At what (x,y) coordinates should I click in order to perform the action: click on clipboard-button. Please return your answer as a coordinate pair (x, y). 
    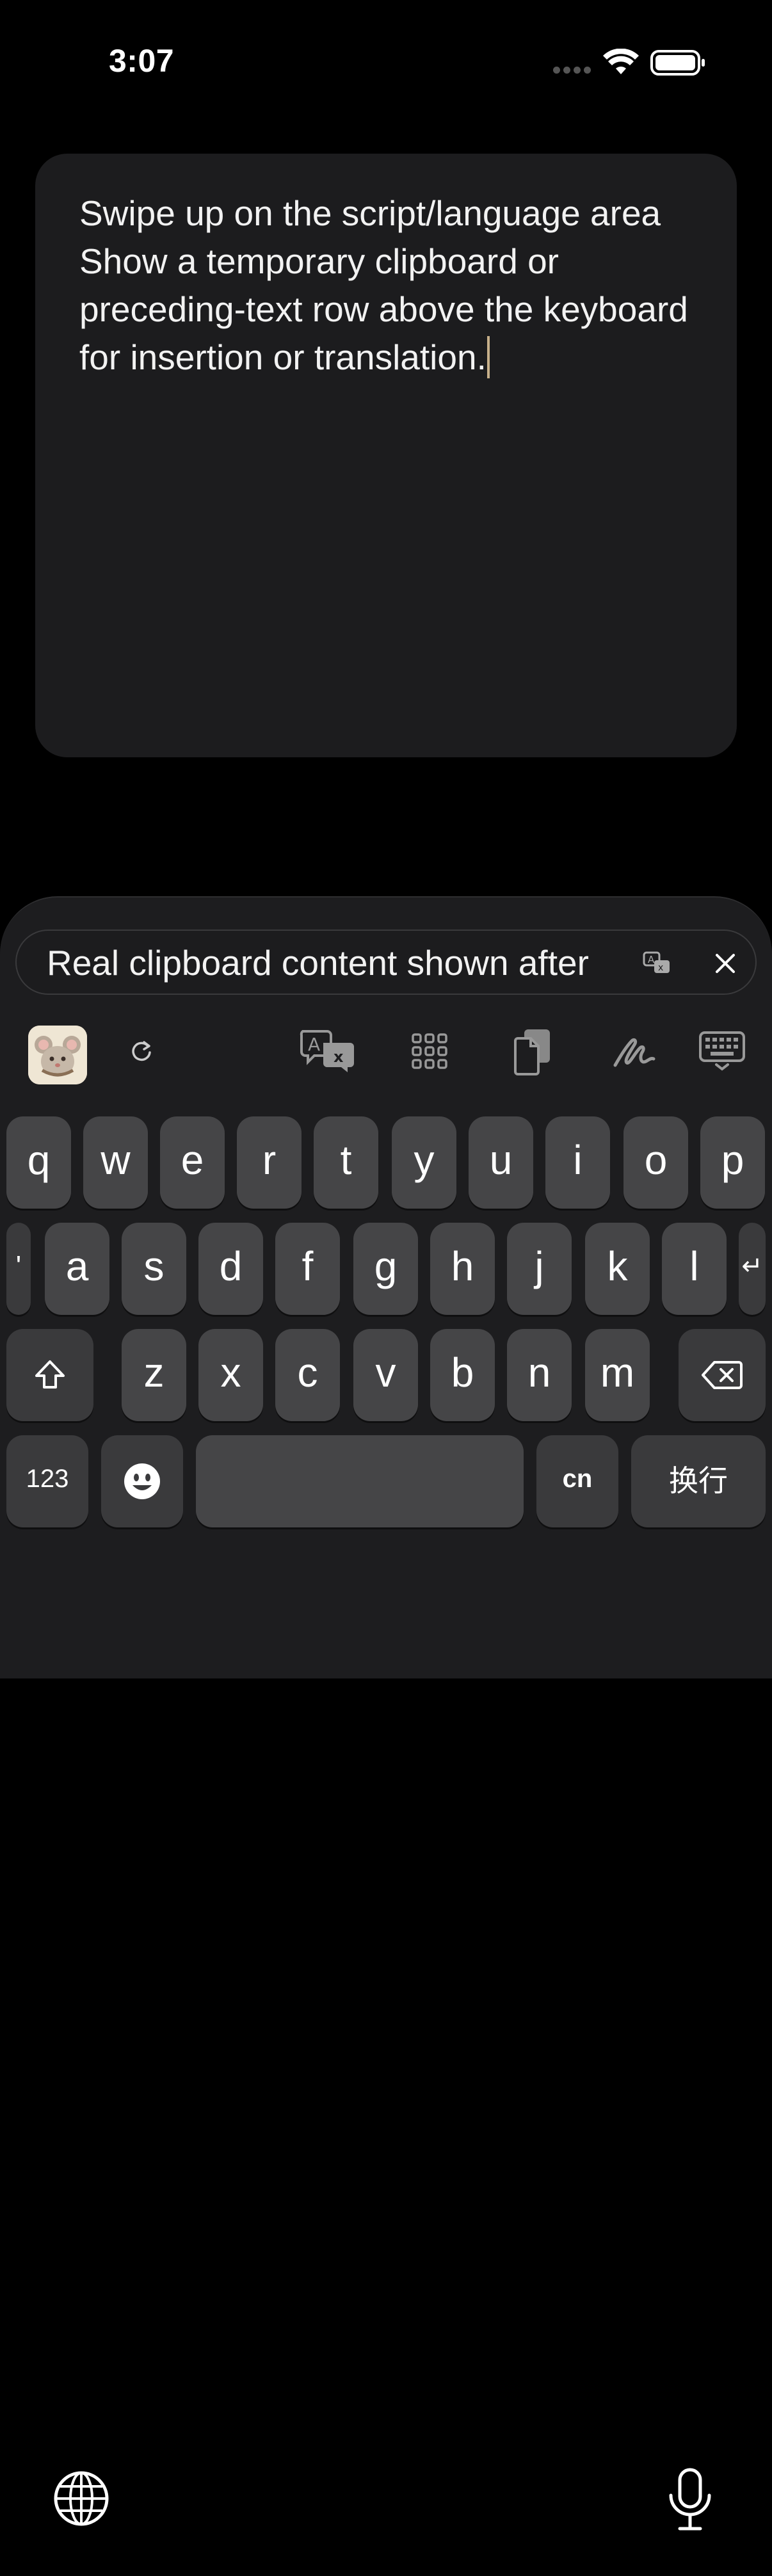
    Looking at the image, I should click on (532, 1051).